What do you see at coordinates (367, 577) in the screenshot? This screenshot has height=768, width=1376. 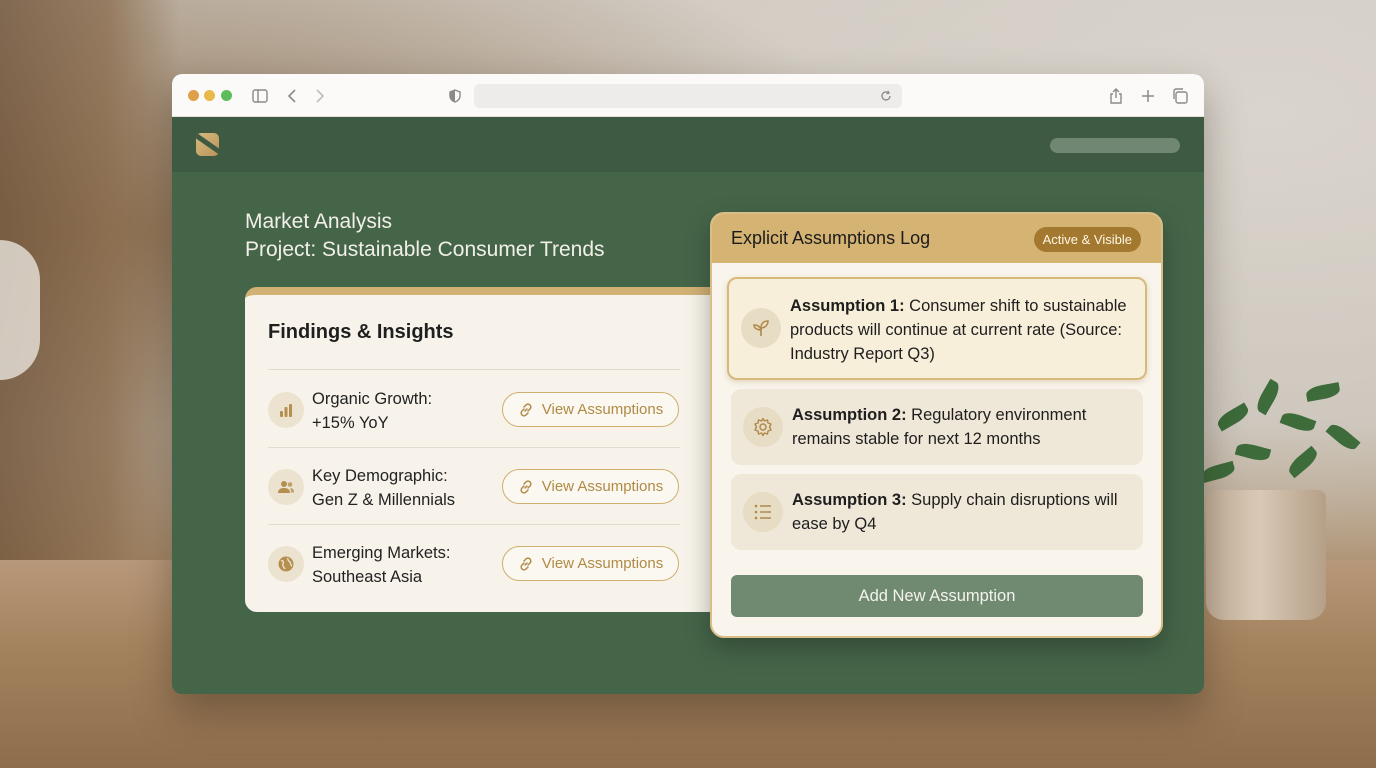 I see `finding-value: Southeast Asia` at bounding box center [367, 577].